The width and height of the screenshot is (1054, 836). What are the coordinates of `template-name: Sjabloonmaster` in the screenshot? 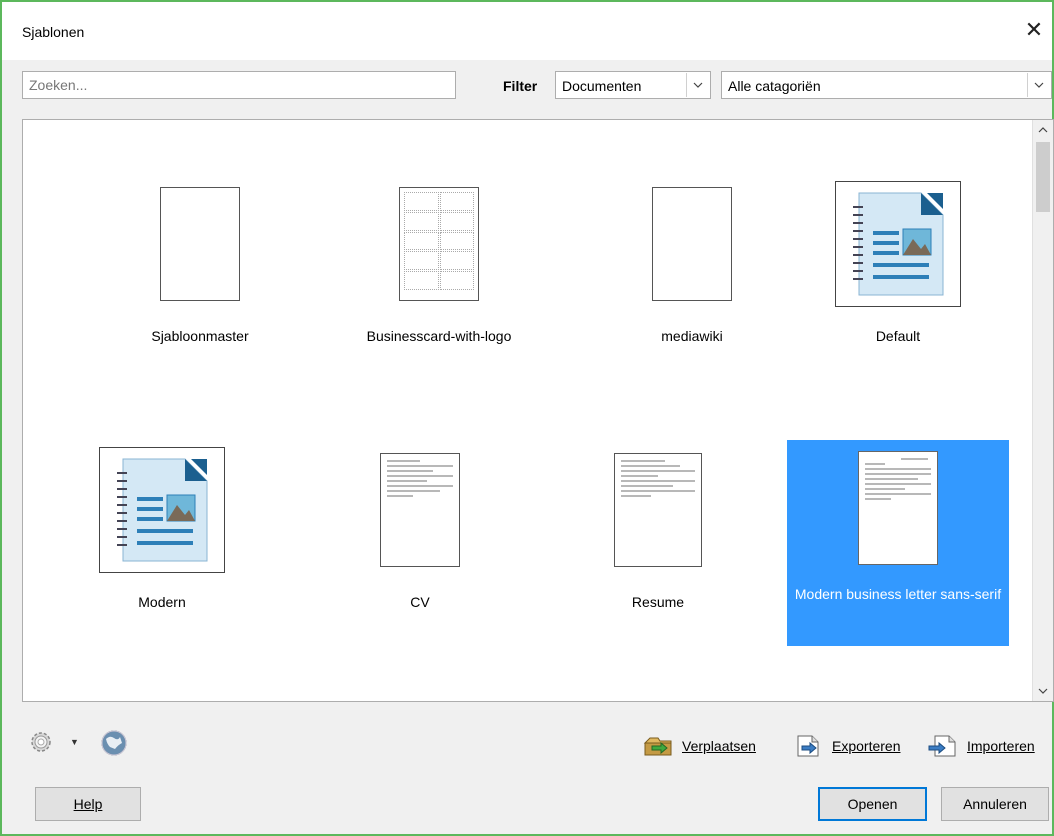 It's located at (200, 336).